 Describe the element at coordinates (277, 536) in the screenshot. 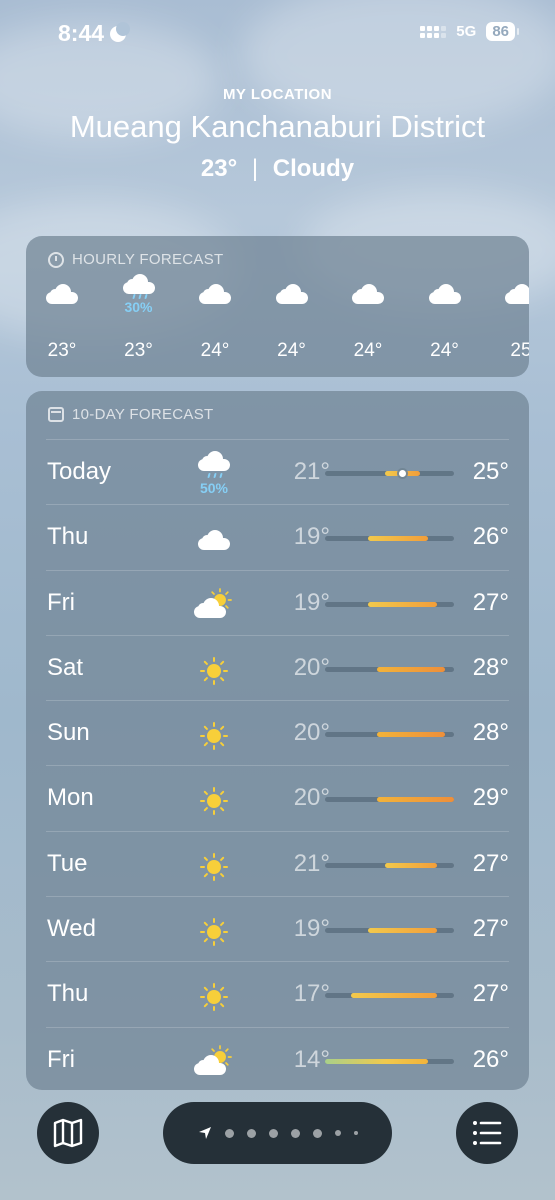

I see `forecast-row: Thu 19° 26°` at that location.